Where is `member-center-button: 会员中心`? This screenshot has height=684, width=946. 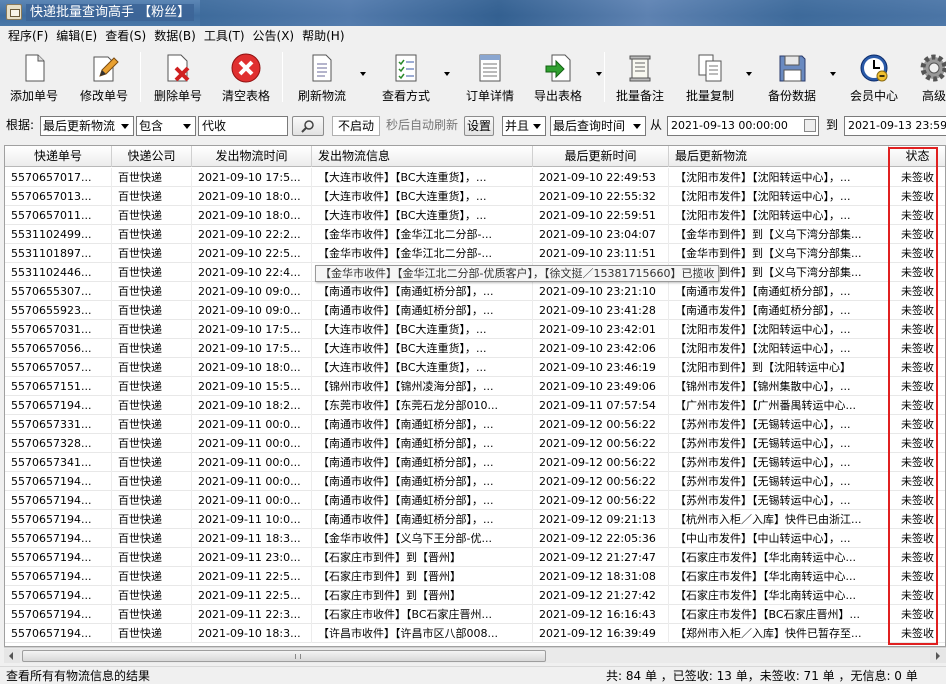 member-center-button: 会员中心 is located at coordinates (874, 78).